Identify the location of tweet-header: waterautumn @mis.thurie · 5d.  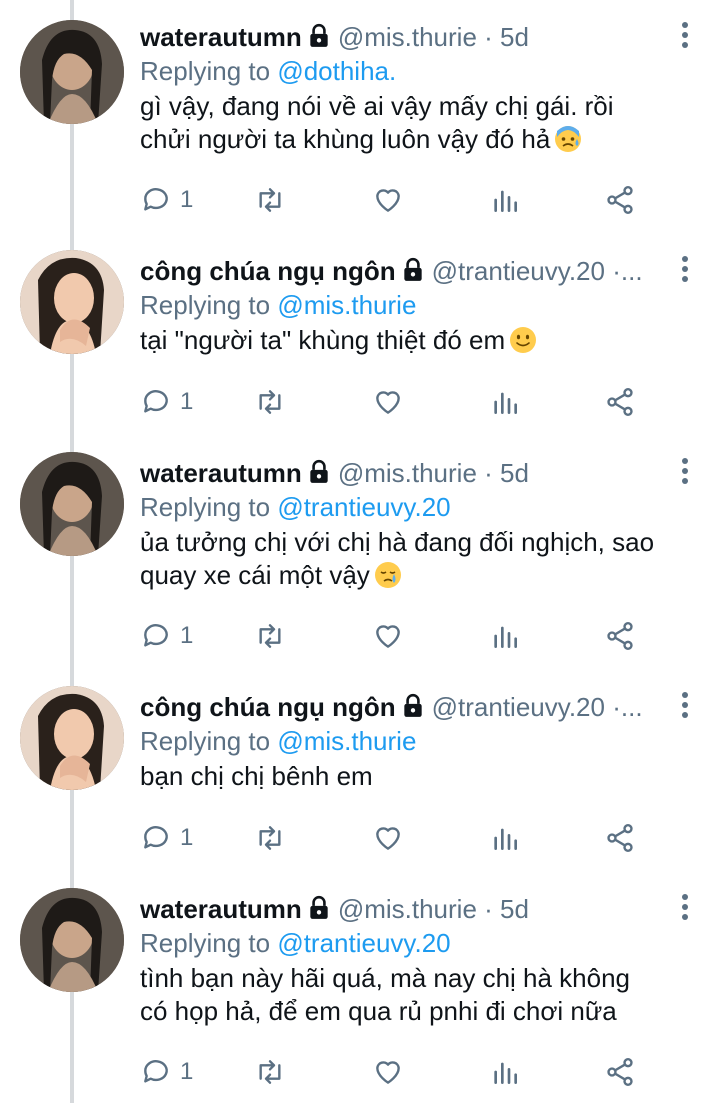
(404, 37).